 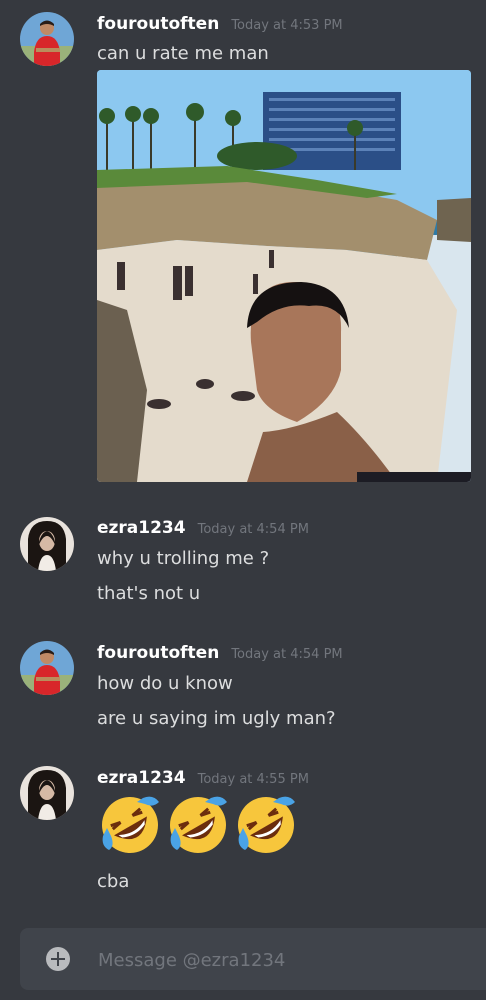 What do you see at coordinates (287, 25) in the screenshot?
I see `timestamp: Today at 4:53 PM` at bounding box center [287, 25].